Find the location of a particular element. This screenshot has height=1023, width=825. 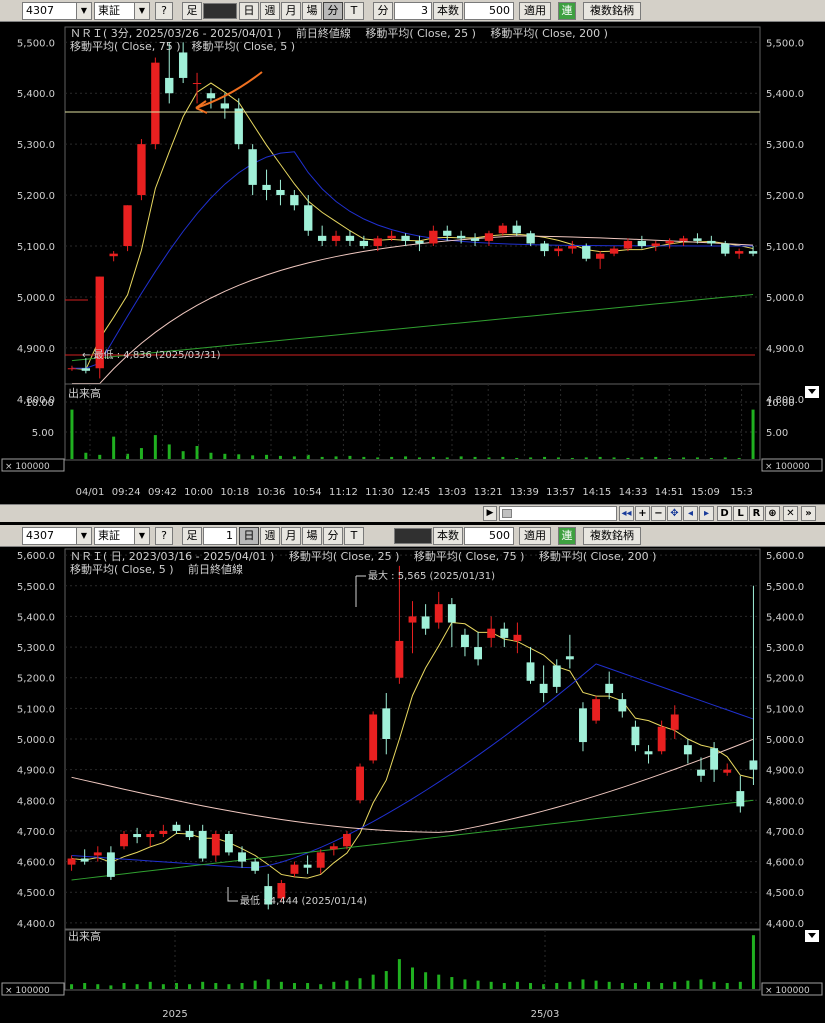

bar-count-label: 本数 is located at coordinates (448, 536).